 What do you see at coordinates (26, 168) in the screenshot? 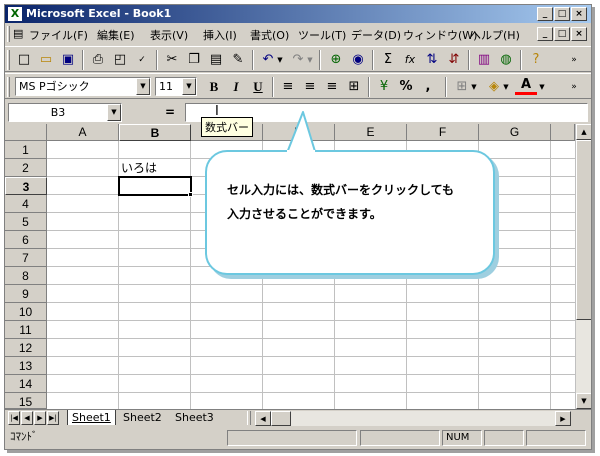
I see `row-header-2: 2` at bounding box center [26, 168].